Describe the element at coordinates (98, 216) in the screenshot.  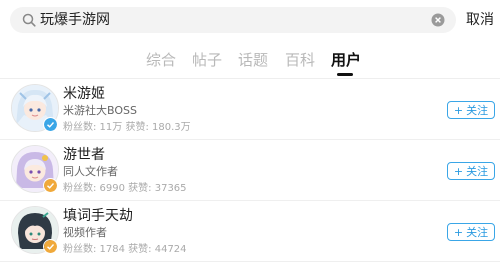
I see `user-name: 填词手天劫` at that location.